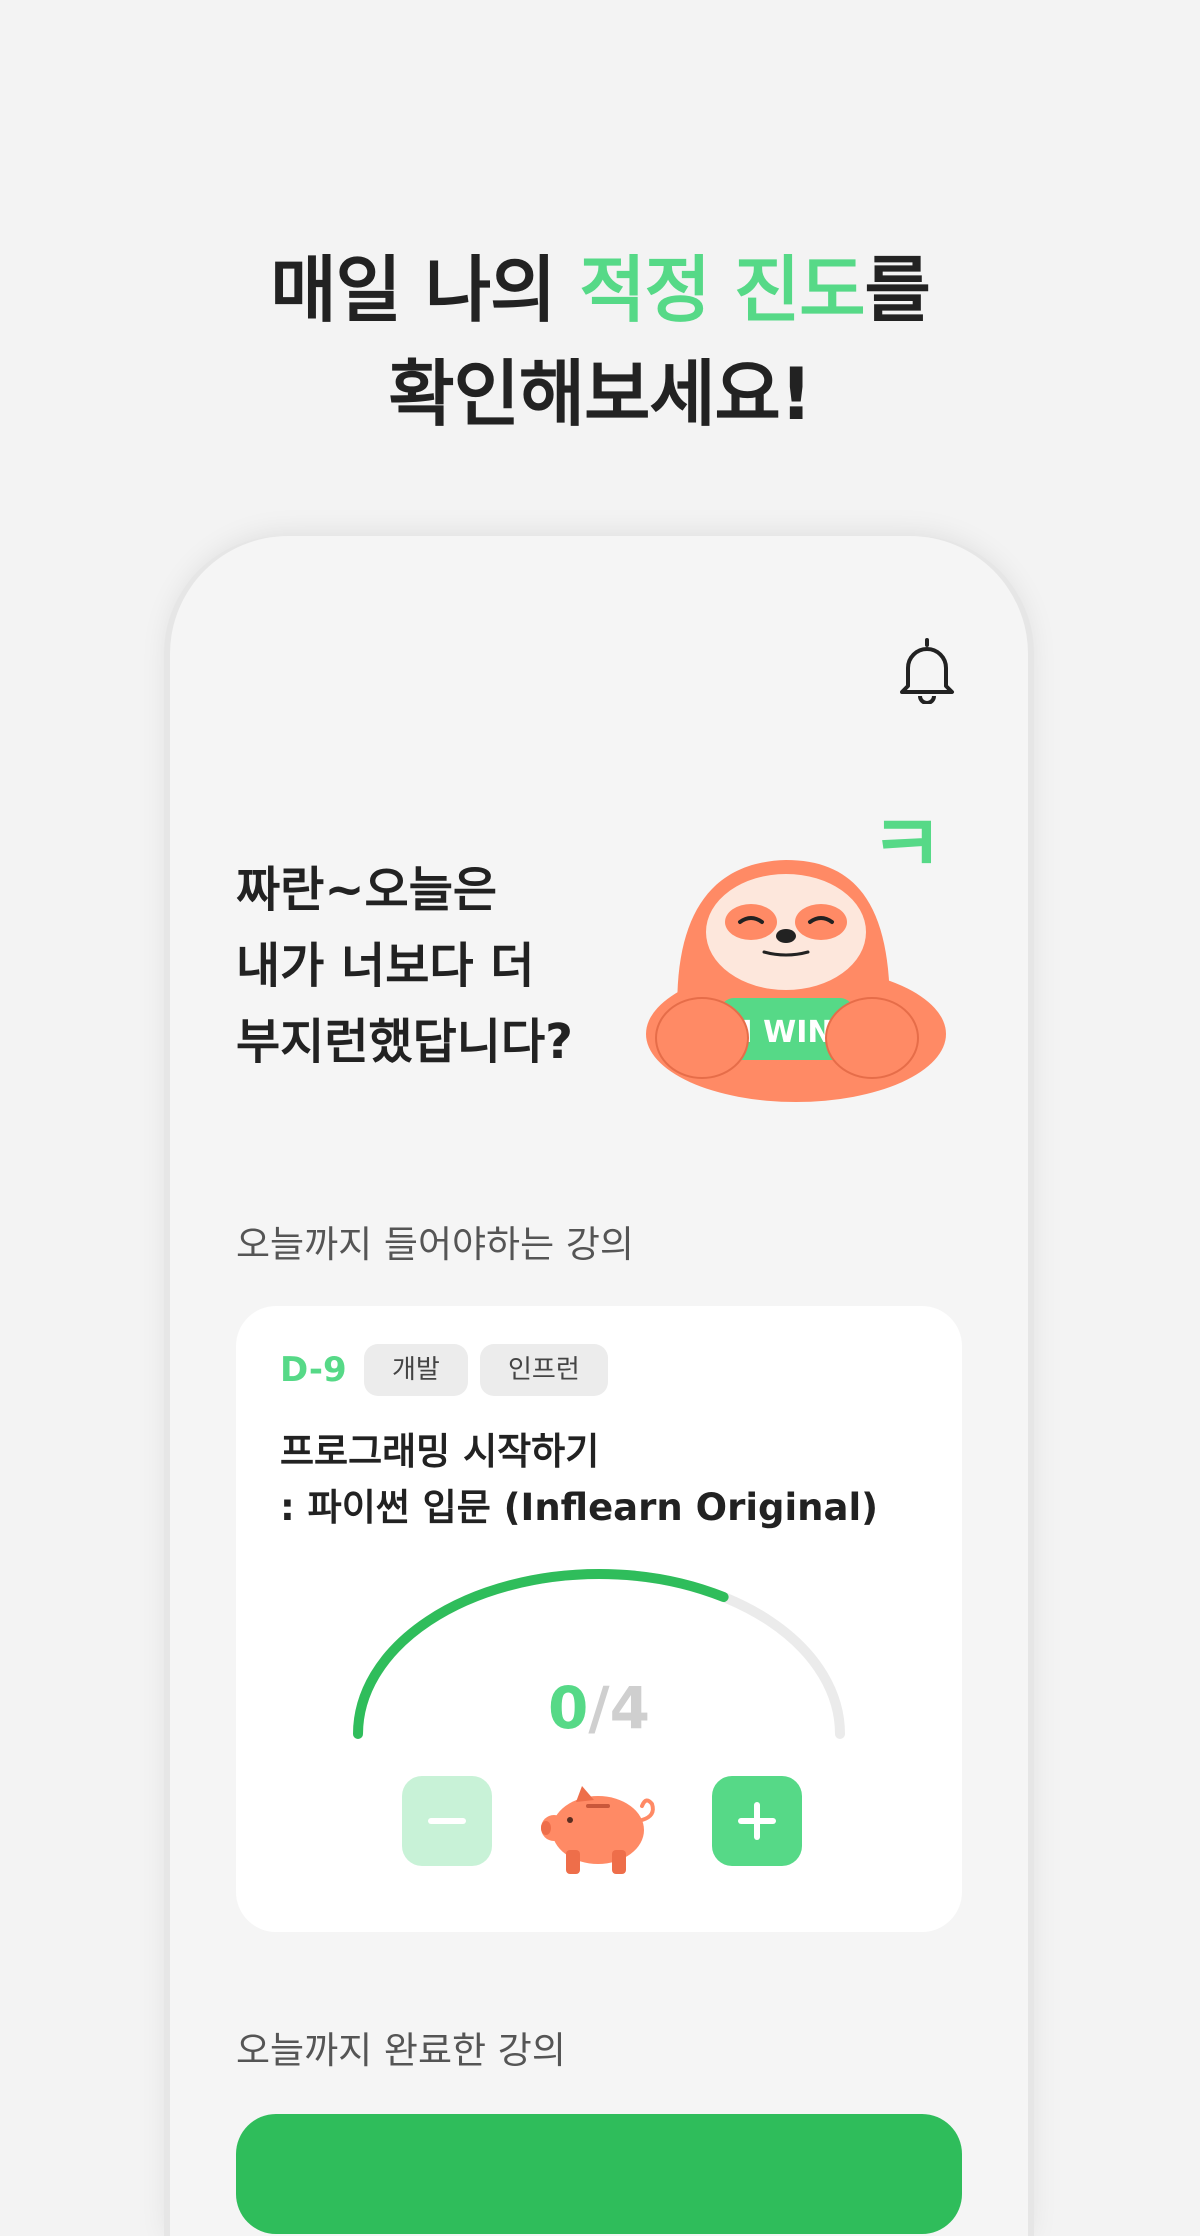 The height and width of the screenshot is (2236, 1200). I want to click on progress-total: 4, so click(629, 1708).